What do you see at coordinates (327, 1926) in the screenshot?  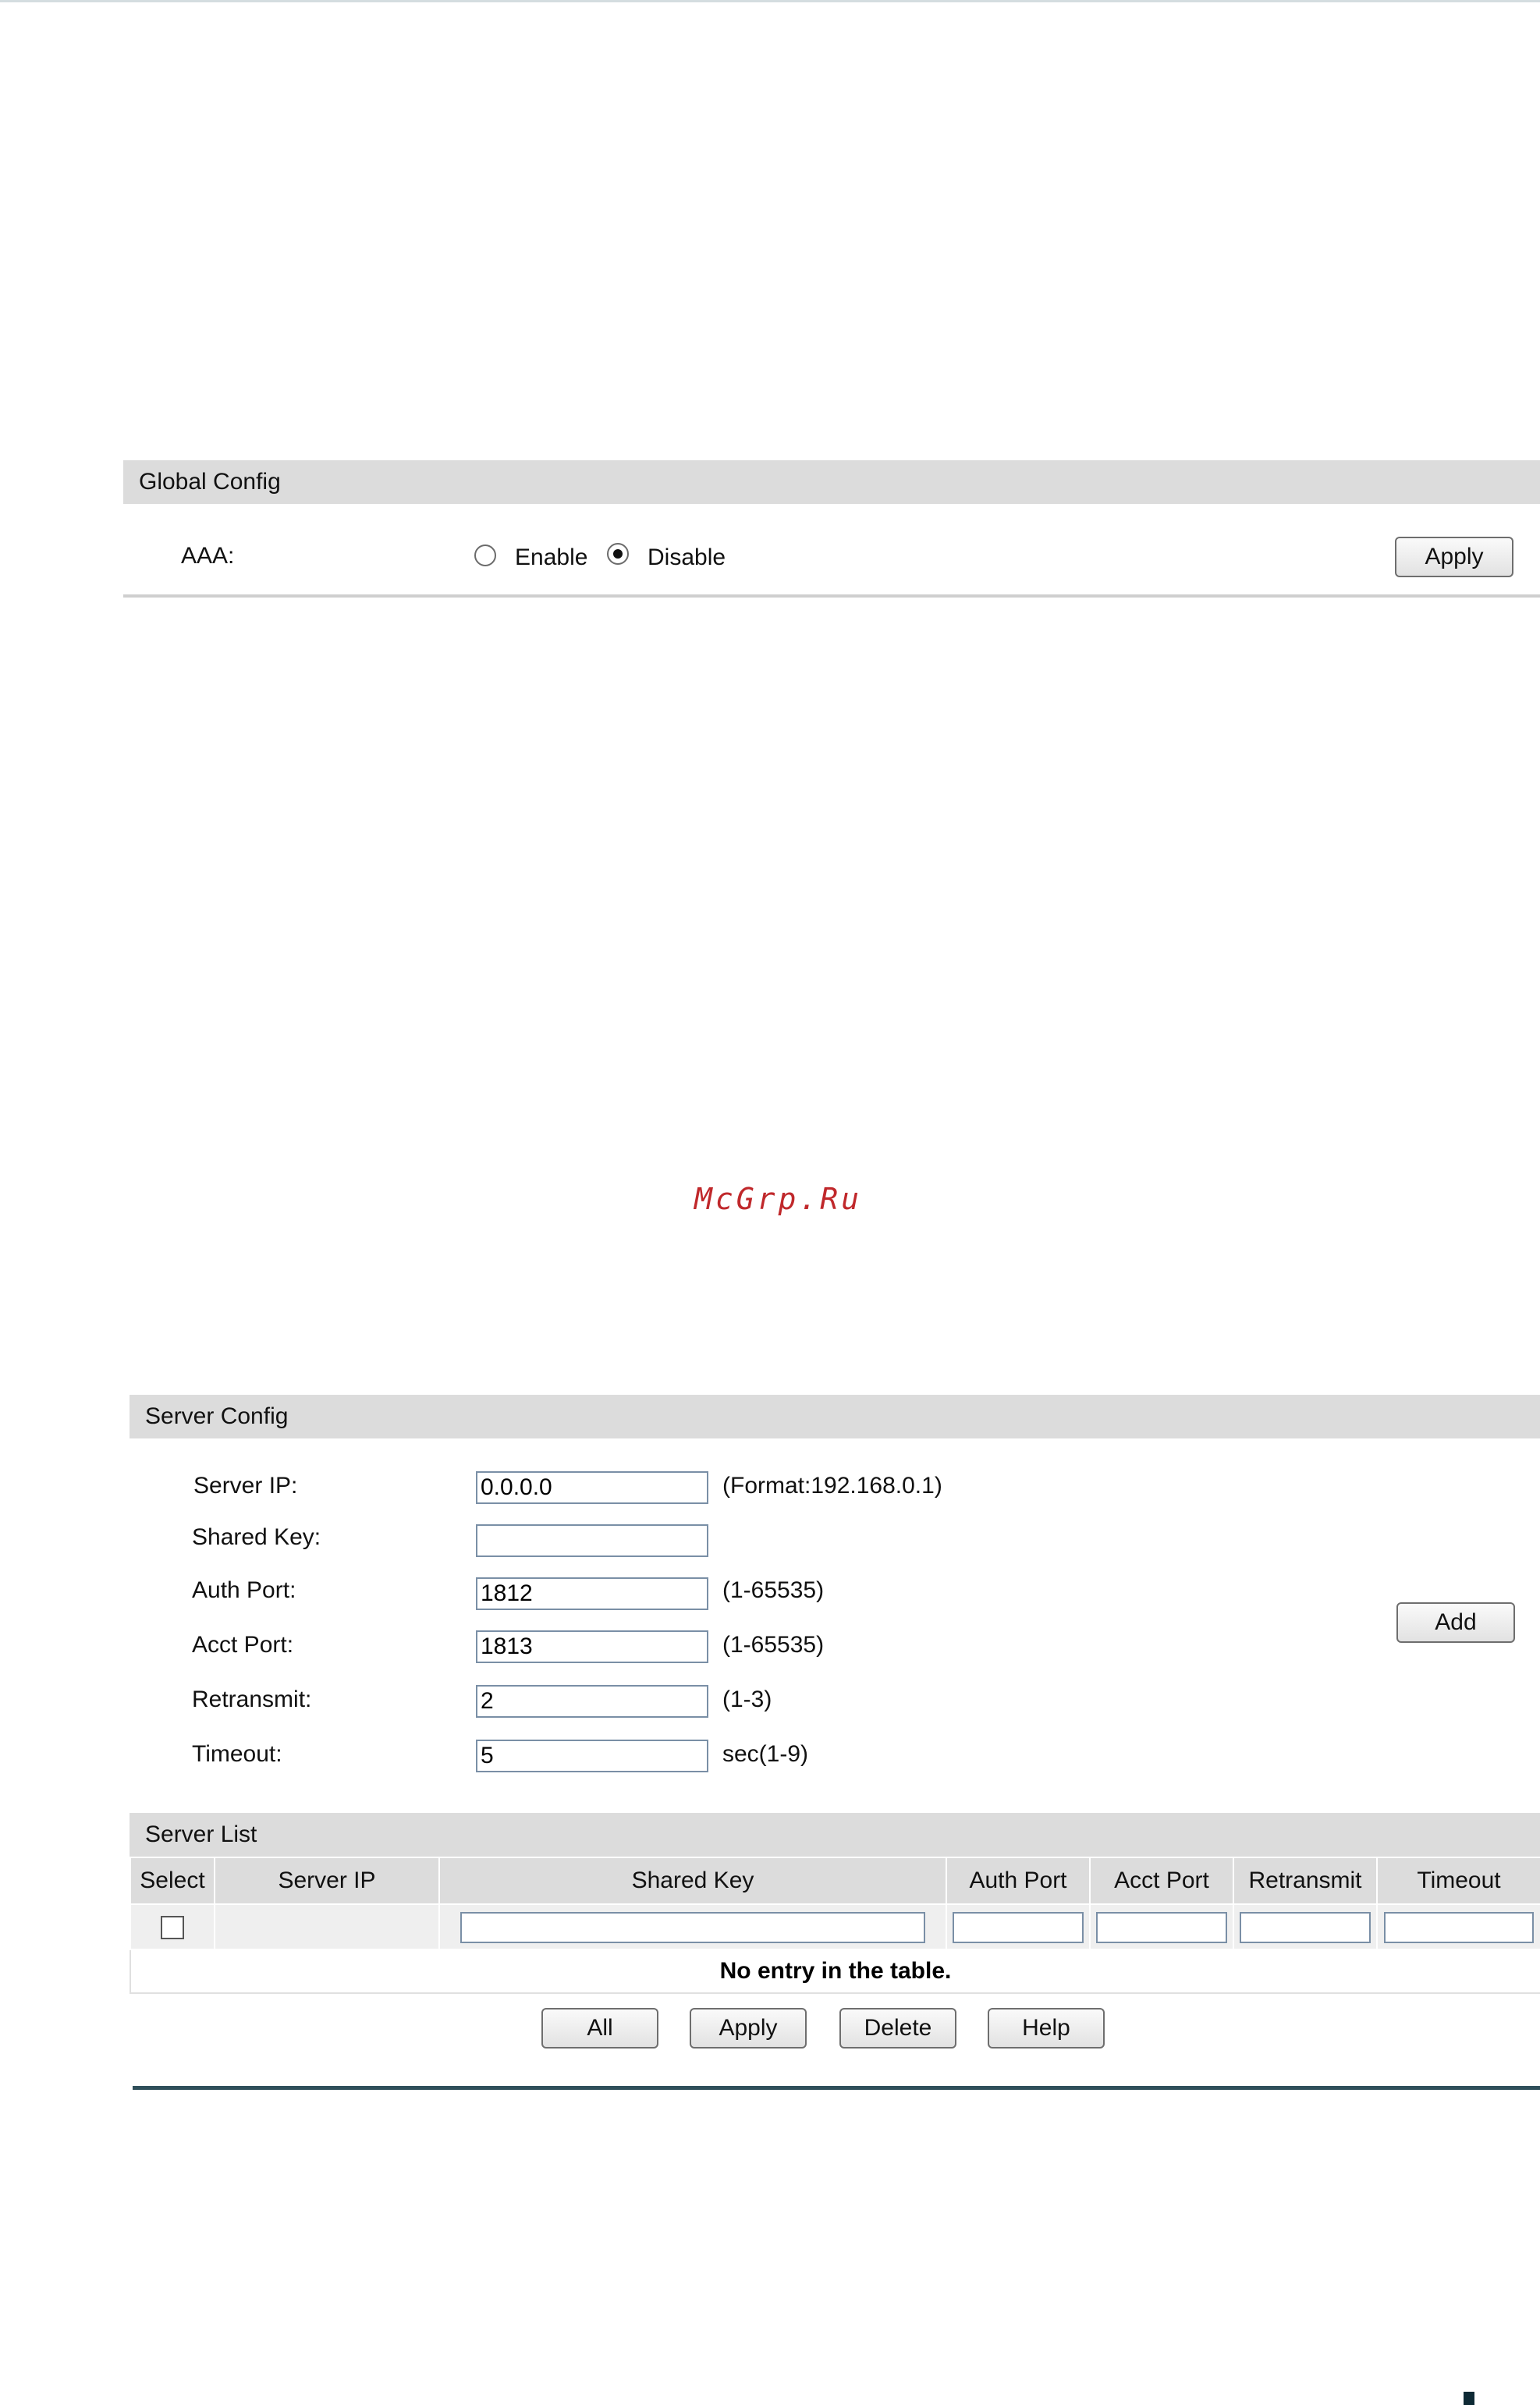 I see `server-ip-cell` at bounding box center [327, 1926].